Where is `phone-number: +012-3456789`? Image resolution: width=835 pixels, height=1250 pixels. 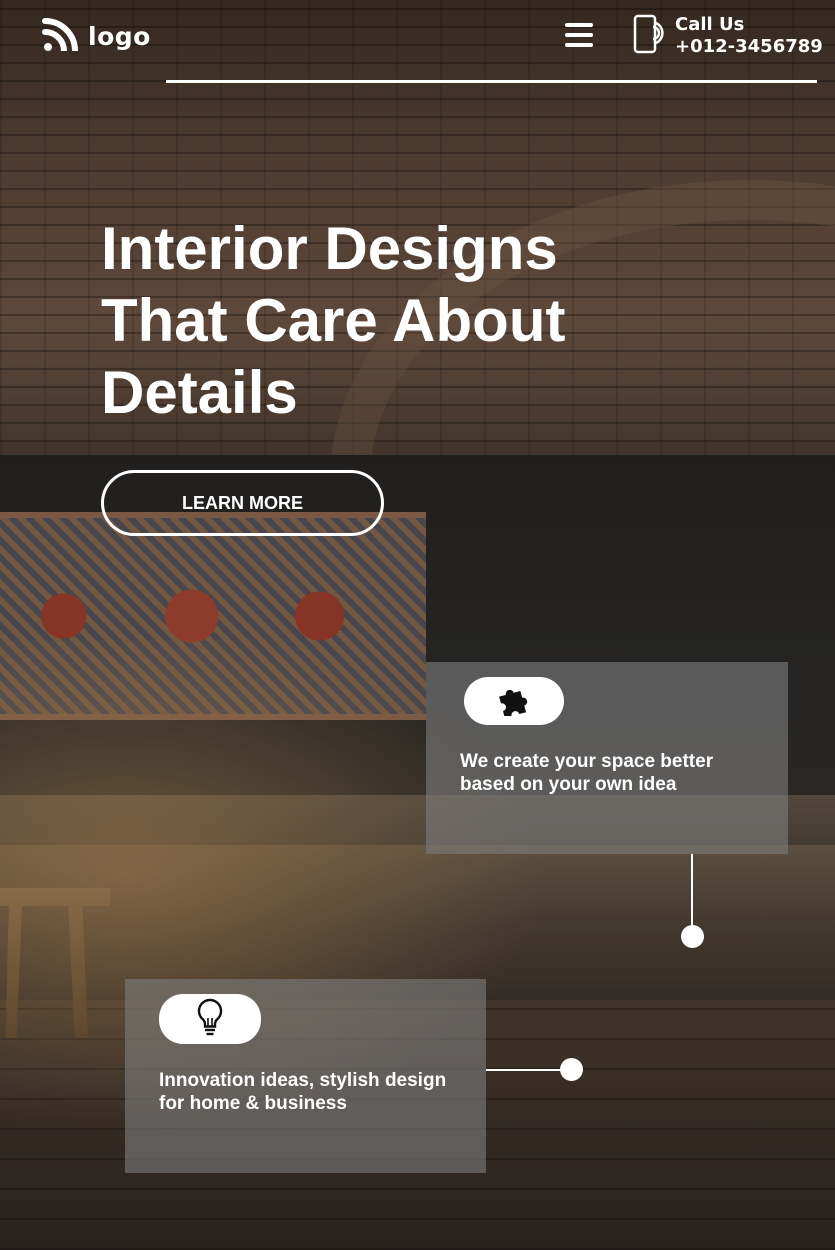
phone-number: +012-3456789 is located at coordinates (749, 46).